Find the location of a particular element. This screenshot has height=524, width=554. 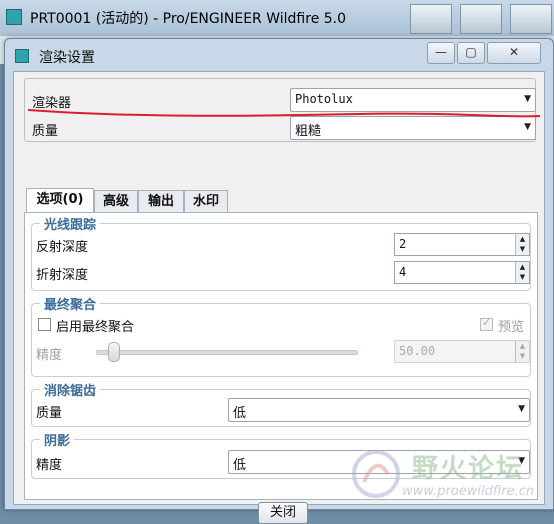

watermark-url: www.proewildfire.cn is located at coordinates (468, 491).